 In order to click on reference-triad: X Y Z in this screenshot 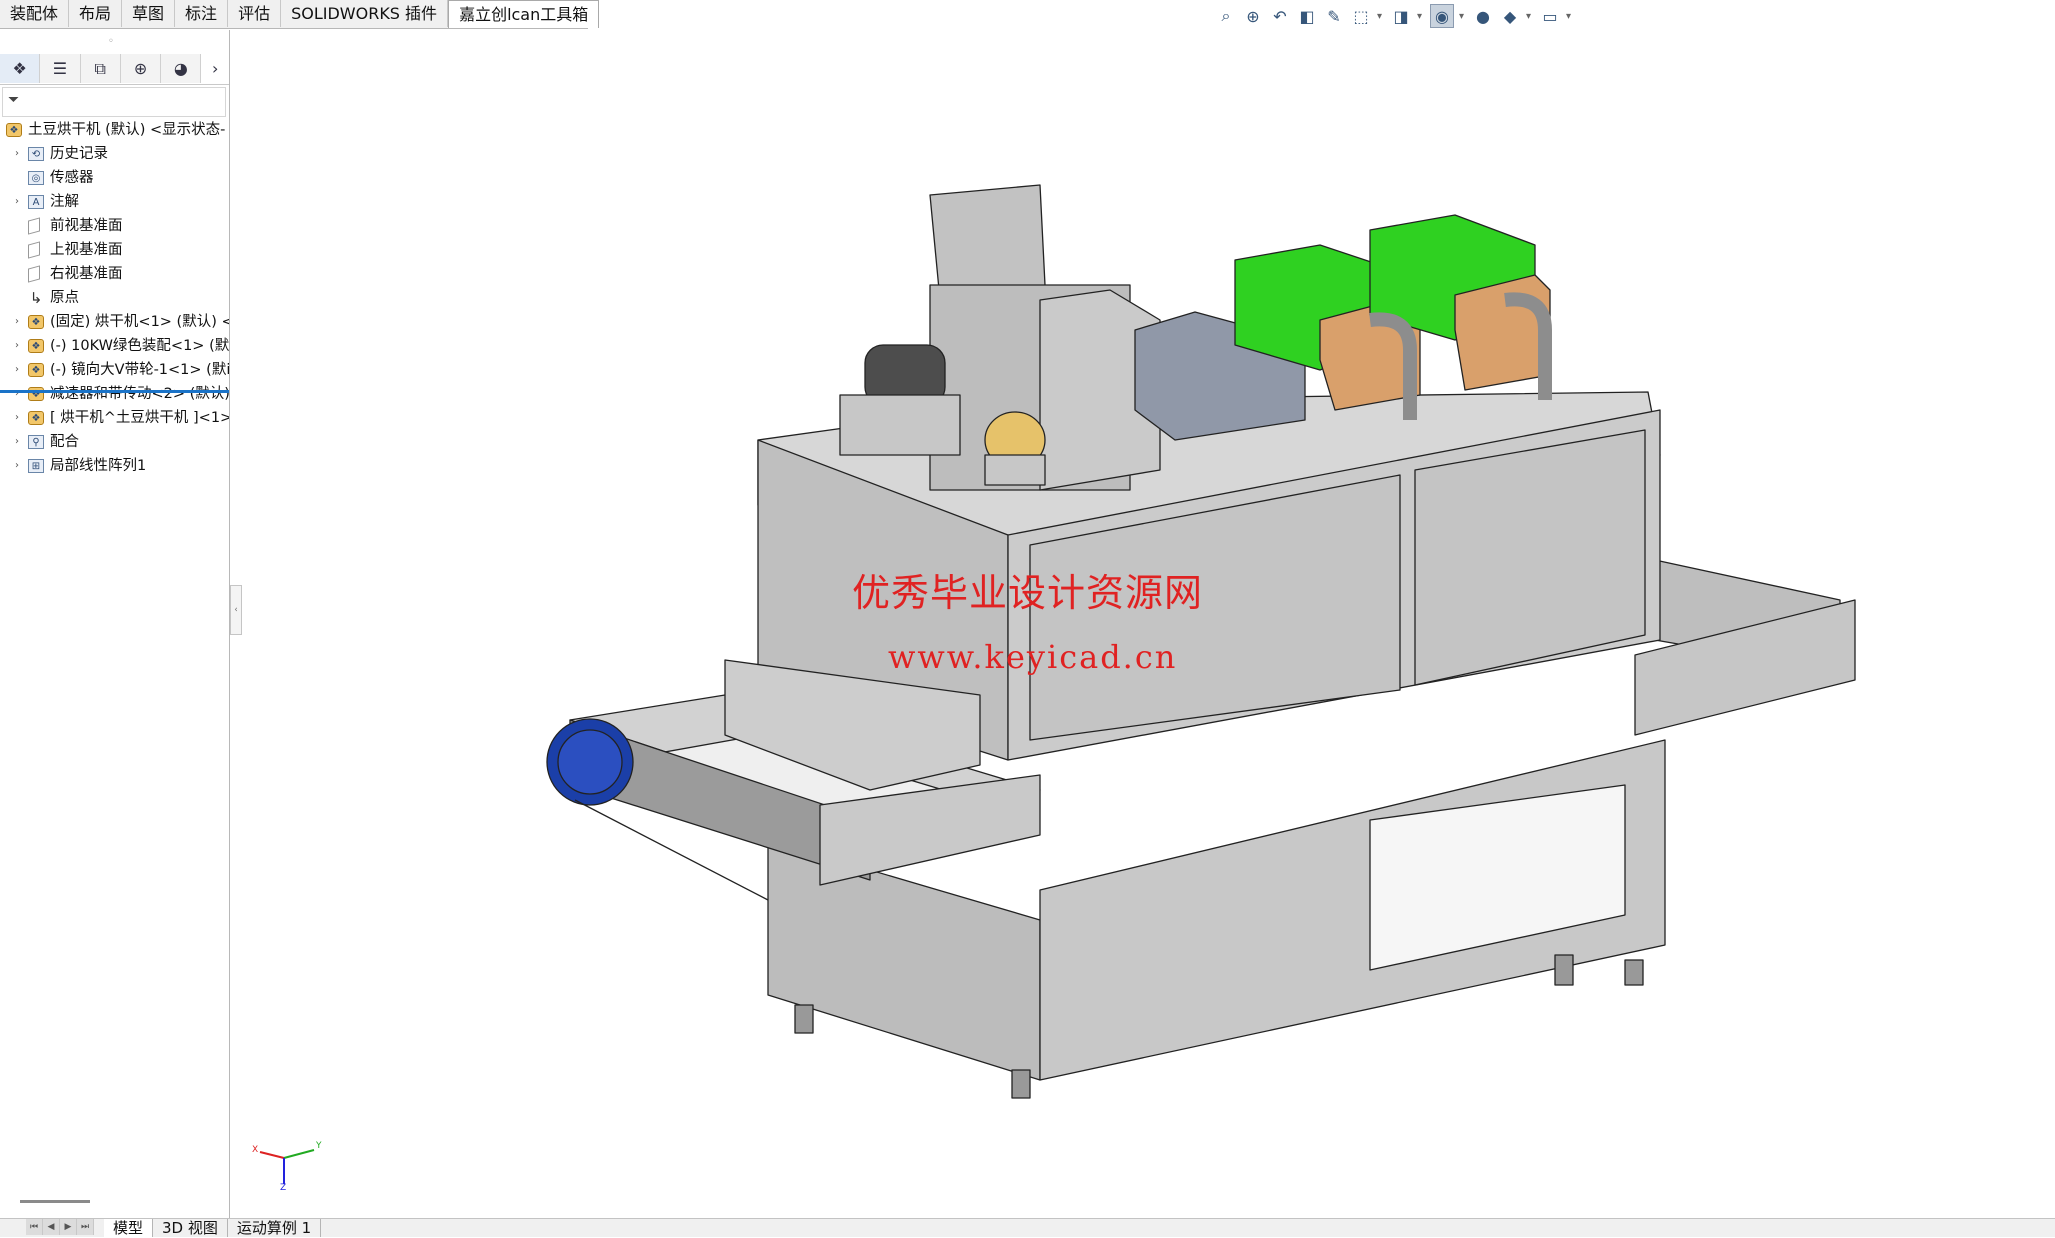, I will do `click(287, 1165)`.